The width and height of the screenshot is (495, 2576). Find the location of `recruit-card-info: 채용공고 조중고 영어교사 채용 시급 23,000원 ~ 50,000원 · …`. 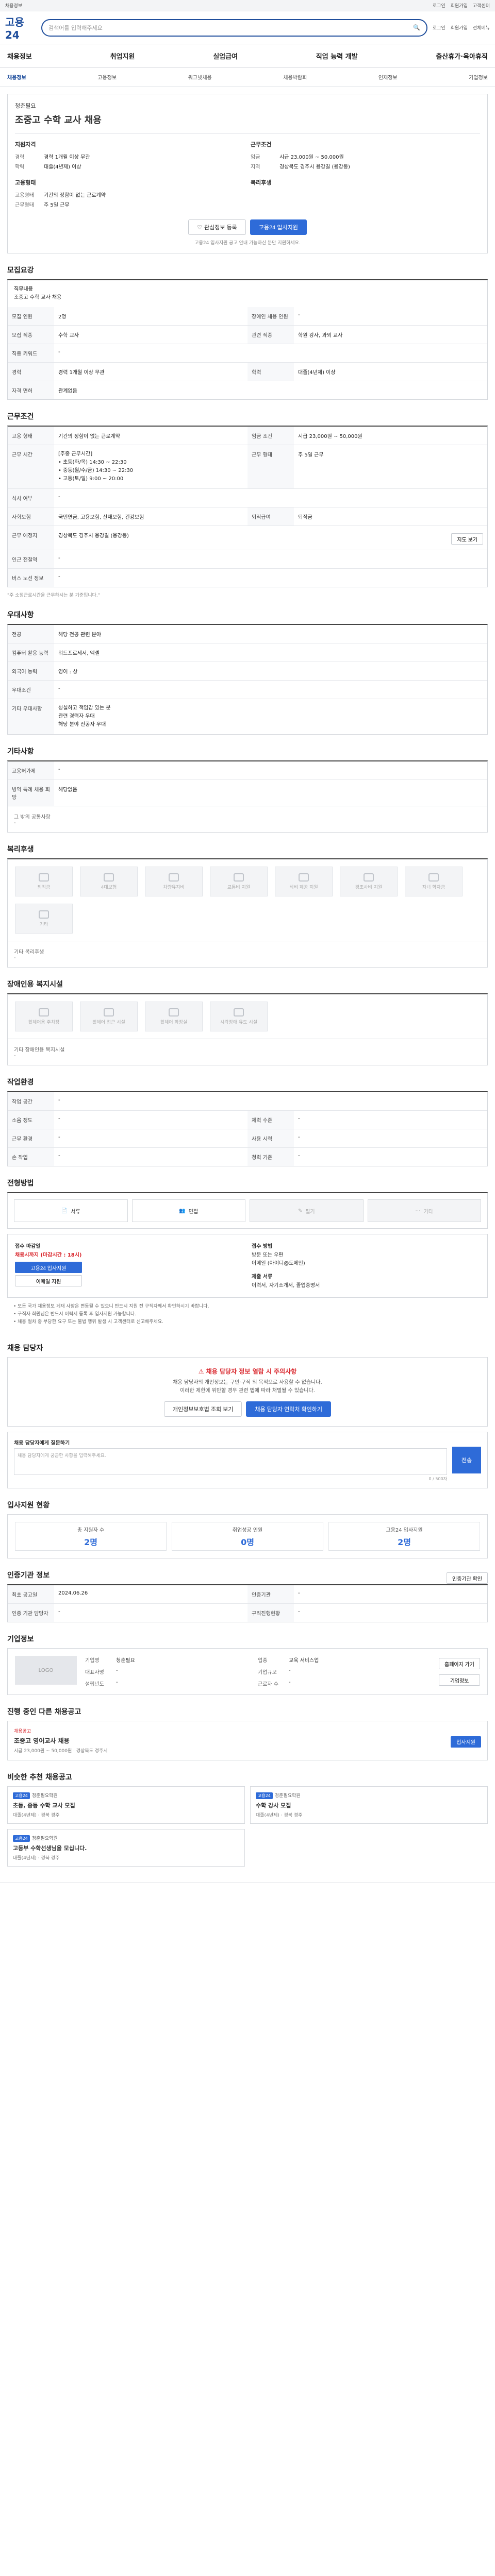

recruit-card-info: 채용공고 조중고 영어교사 채용 시급 23,000원 ~ 50,000원 · … is located at coordinates (61, 1740).